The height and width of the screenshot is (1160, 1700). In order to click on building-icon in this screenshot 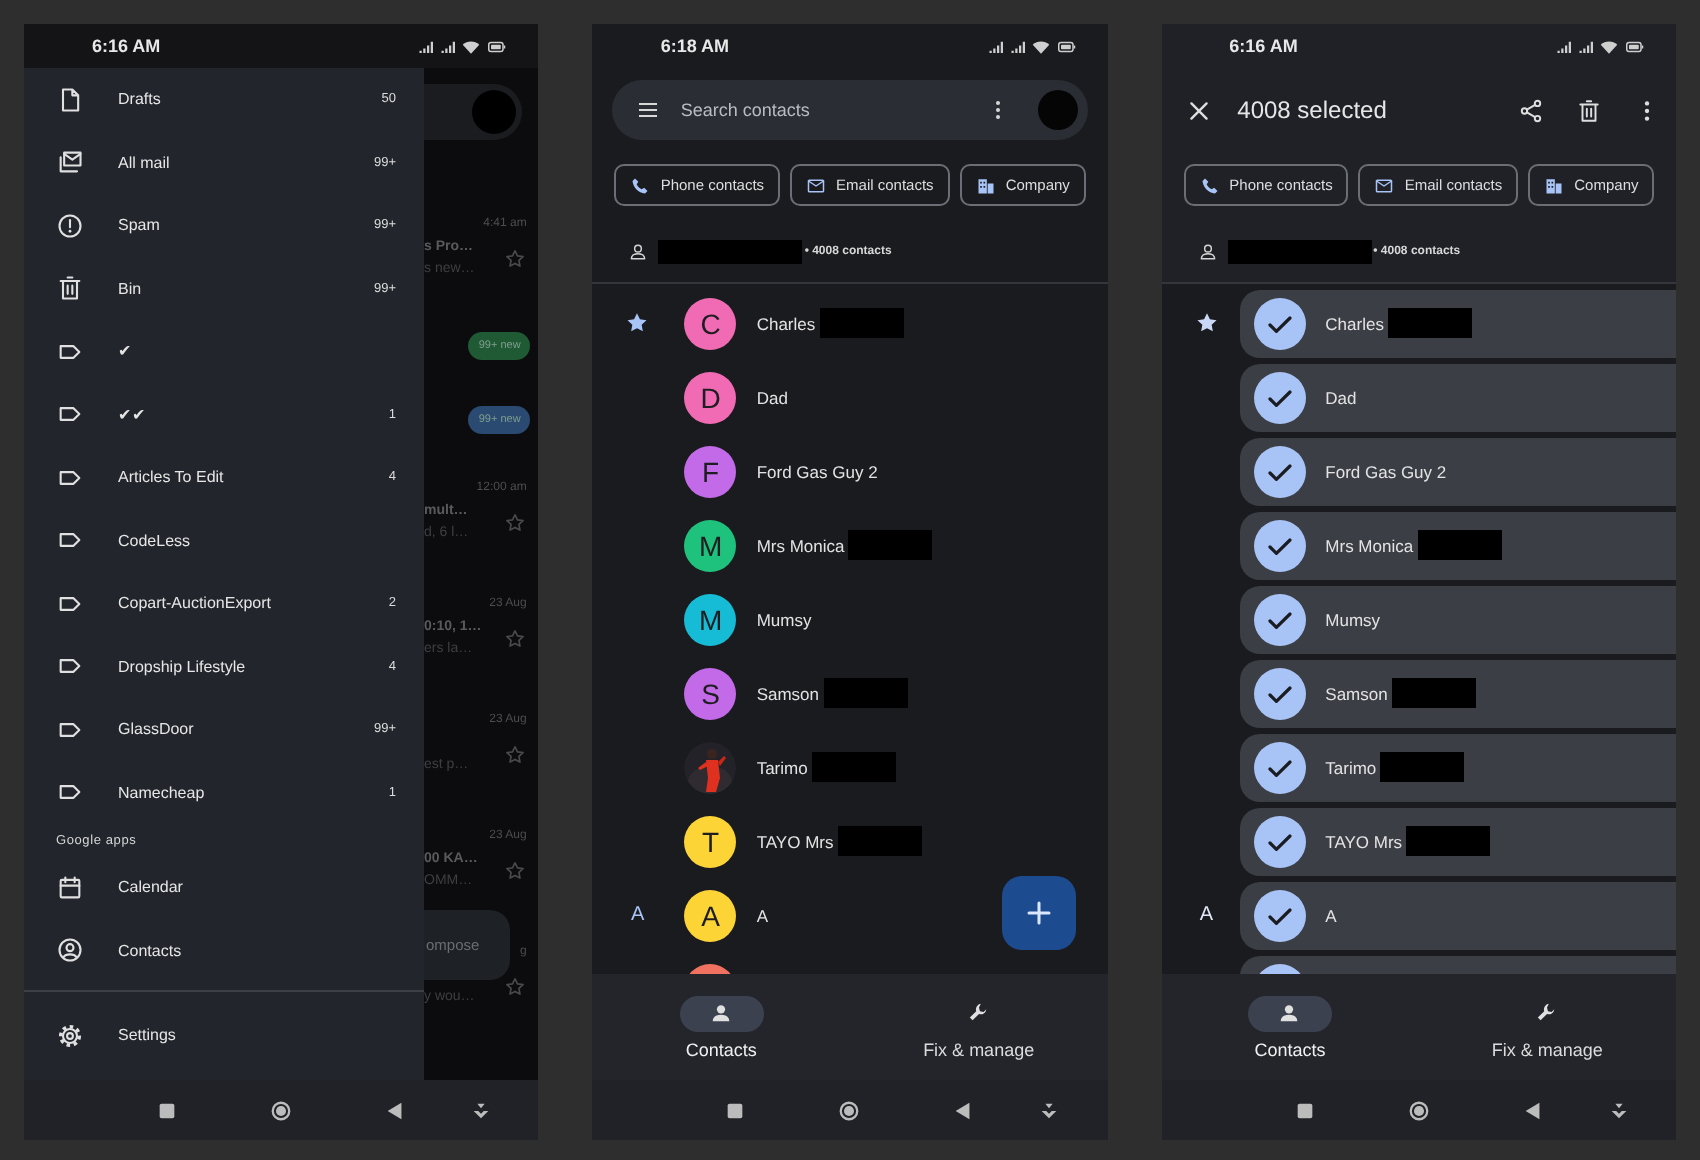, I will do `click(1554, 185)`.